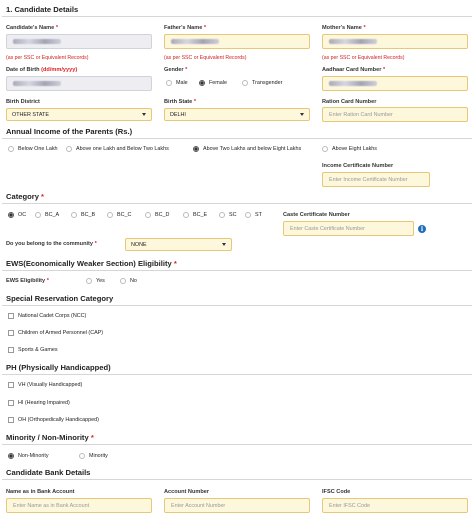  I want to click on birth-district-select: OTHER STATE, so click(79, 114).